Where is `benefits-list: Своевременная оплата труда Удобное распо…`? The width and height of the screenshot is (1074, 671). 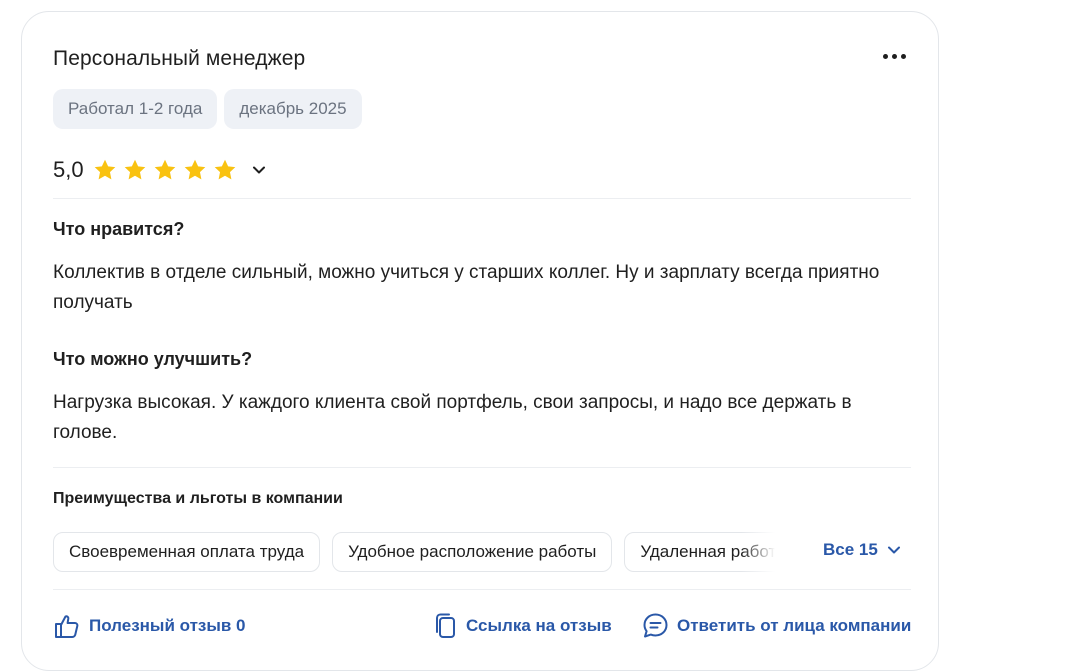 benefits-list: Своевременная оплата труда Удобное распо… is located at coordinates (417, 552).